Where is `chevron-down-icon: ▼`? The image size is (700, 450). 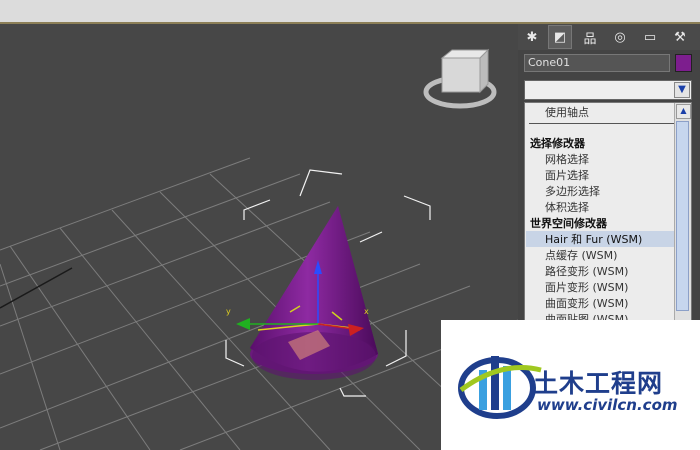
chevron-down-icon: ▼ is located at coordinates (682, 90).